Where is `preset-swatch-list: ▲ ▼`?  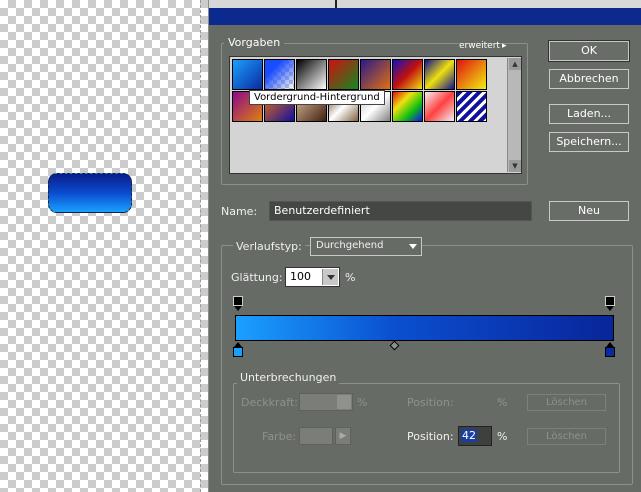
preset-swatch-list: ▲ ▼ is located at coordinates (375, 115).